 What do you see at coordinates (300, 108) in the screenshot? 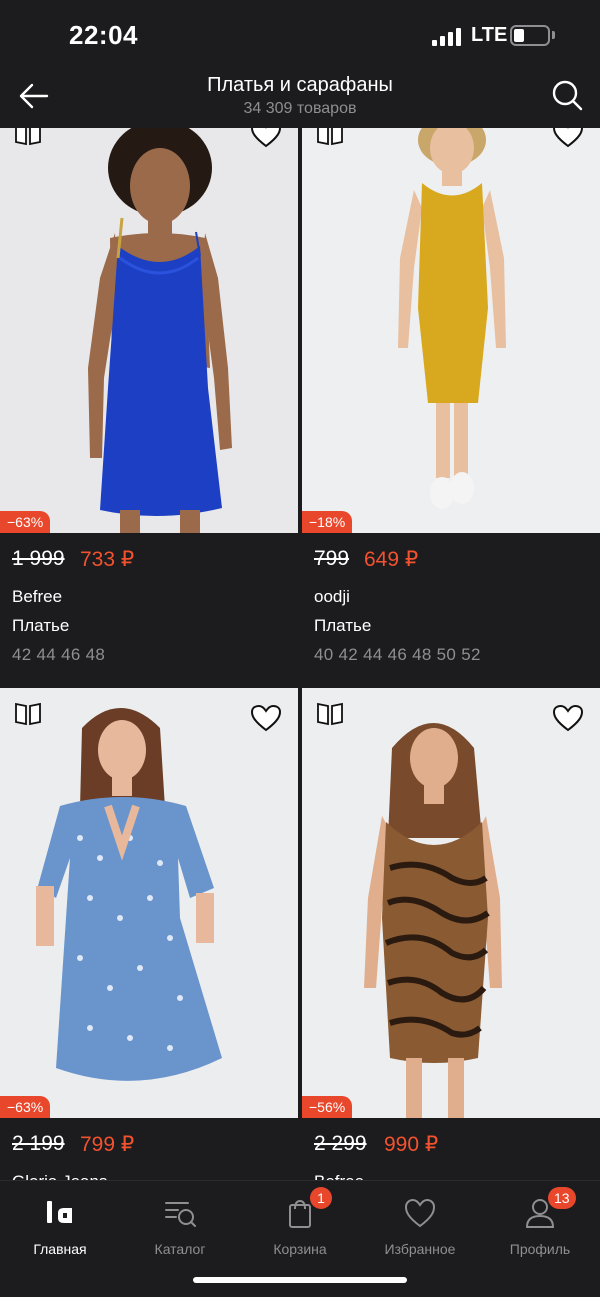
I see `product-count: 34 309 товаров` at bounding box center [300, 108].